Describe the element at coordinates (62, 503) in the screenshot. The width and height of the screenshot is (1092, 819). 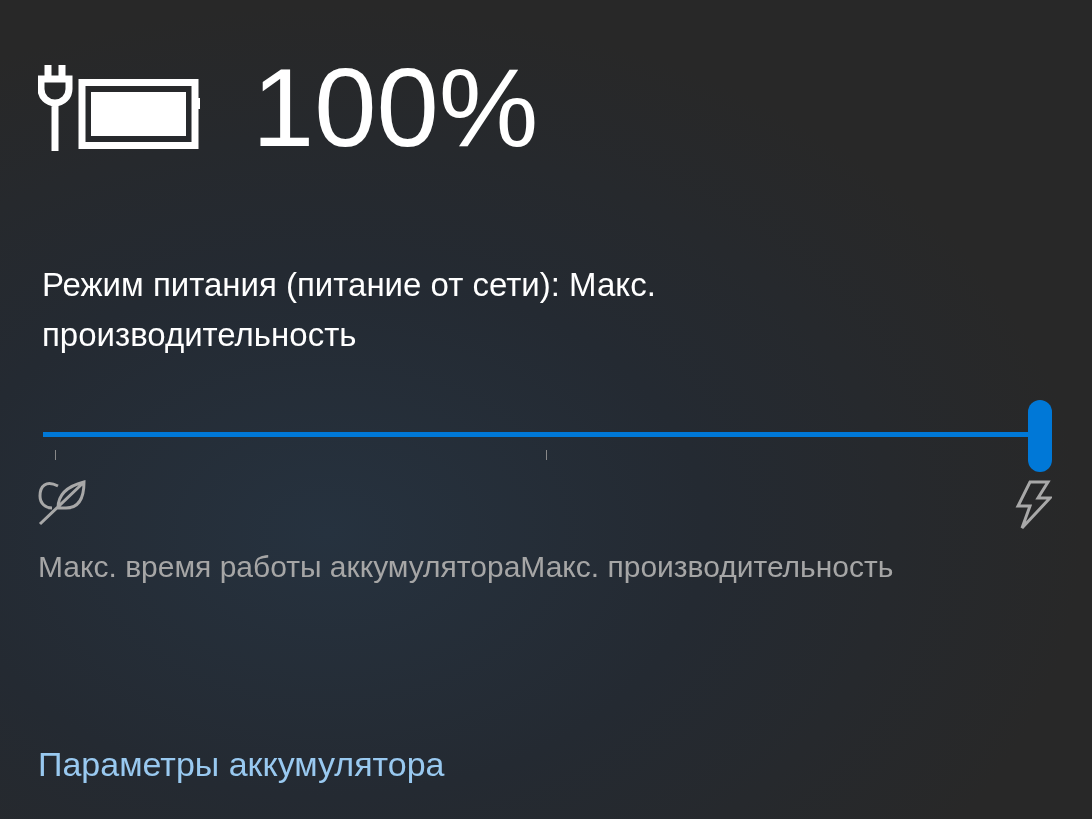
I see `leaf-icon` at that location.